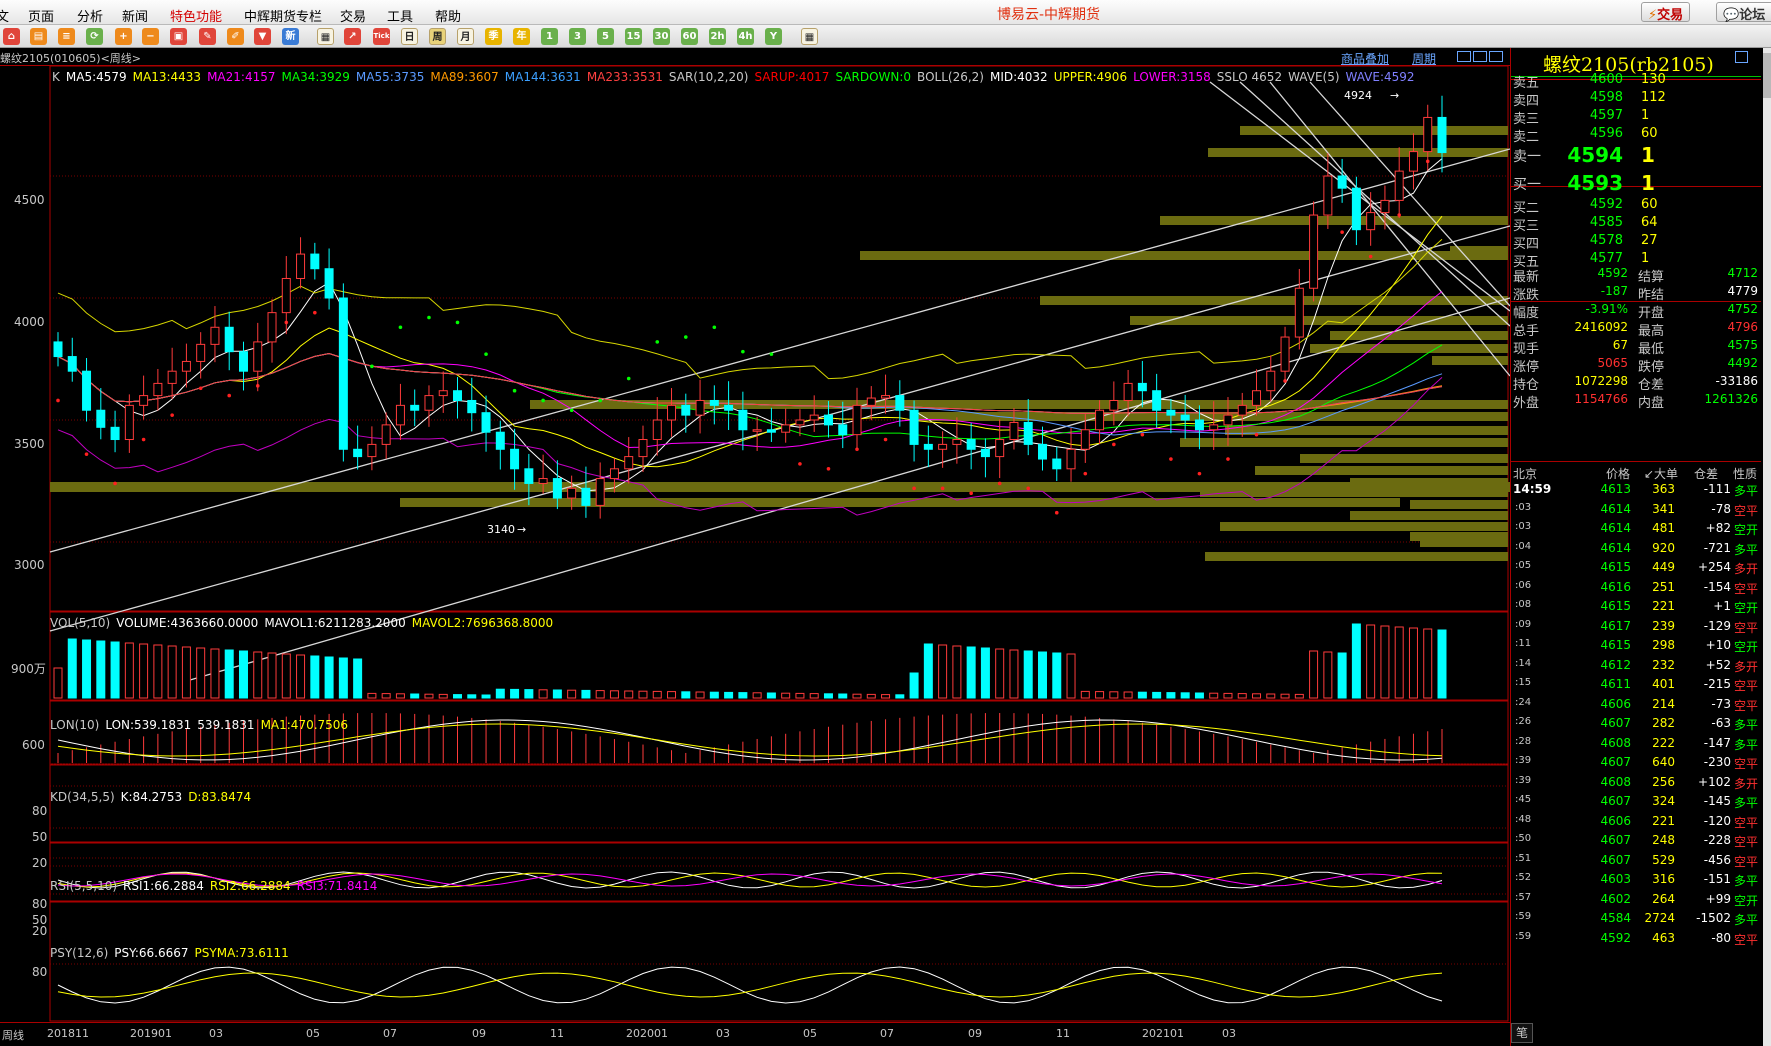 The image size is (1771, 1046). I want to click on forum-button: 💬论坛, so click(1743, 12).